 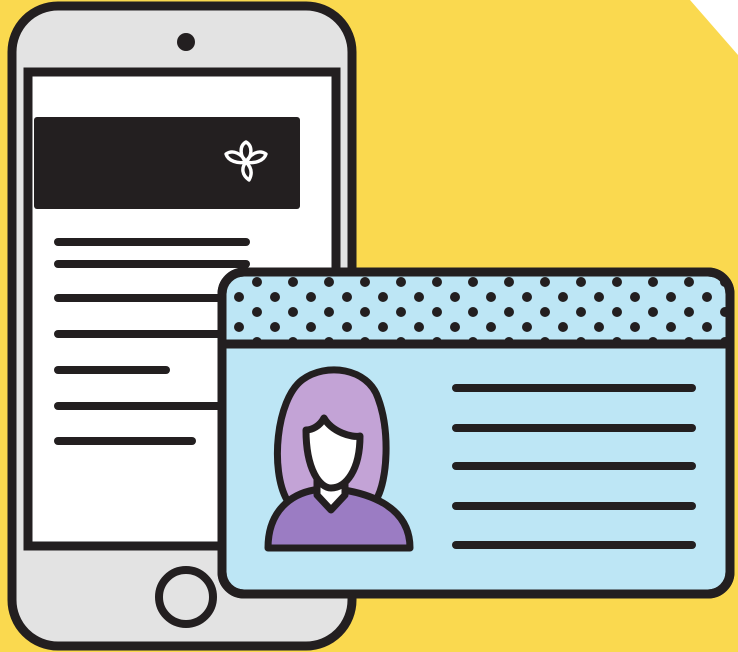 I want to click on phone-camera, so click(x=186, y=42).